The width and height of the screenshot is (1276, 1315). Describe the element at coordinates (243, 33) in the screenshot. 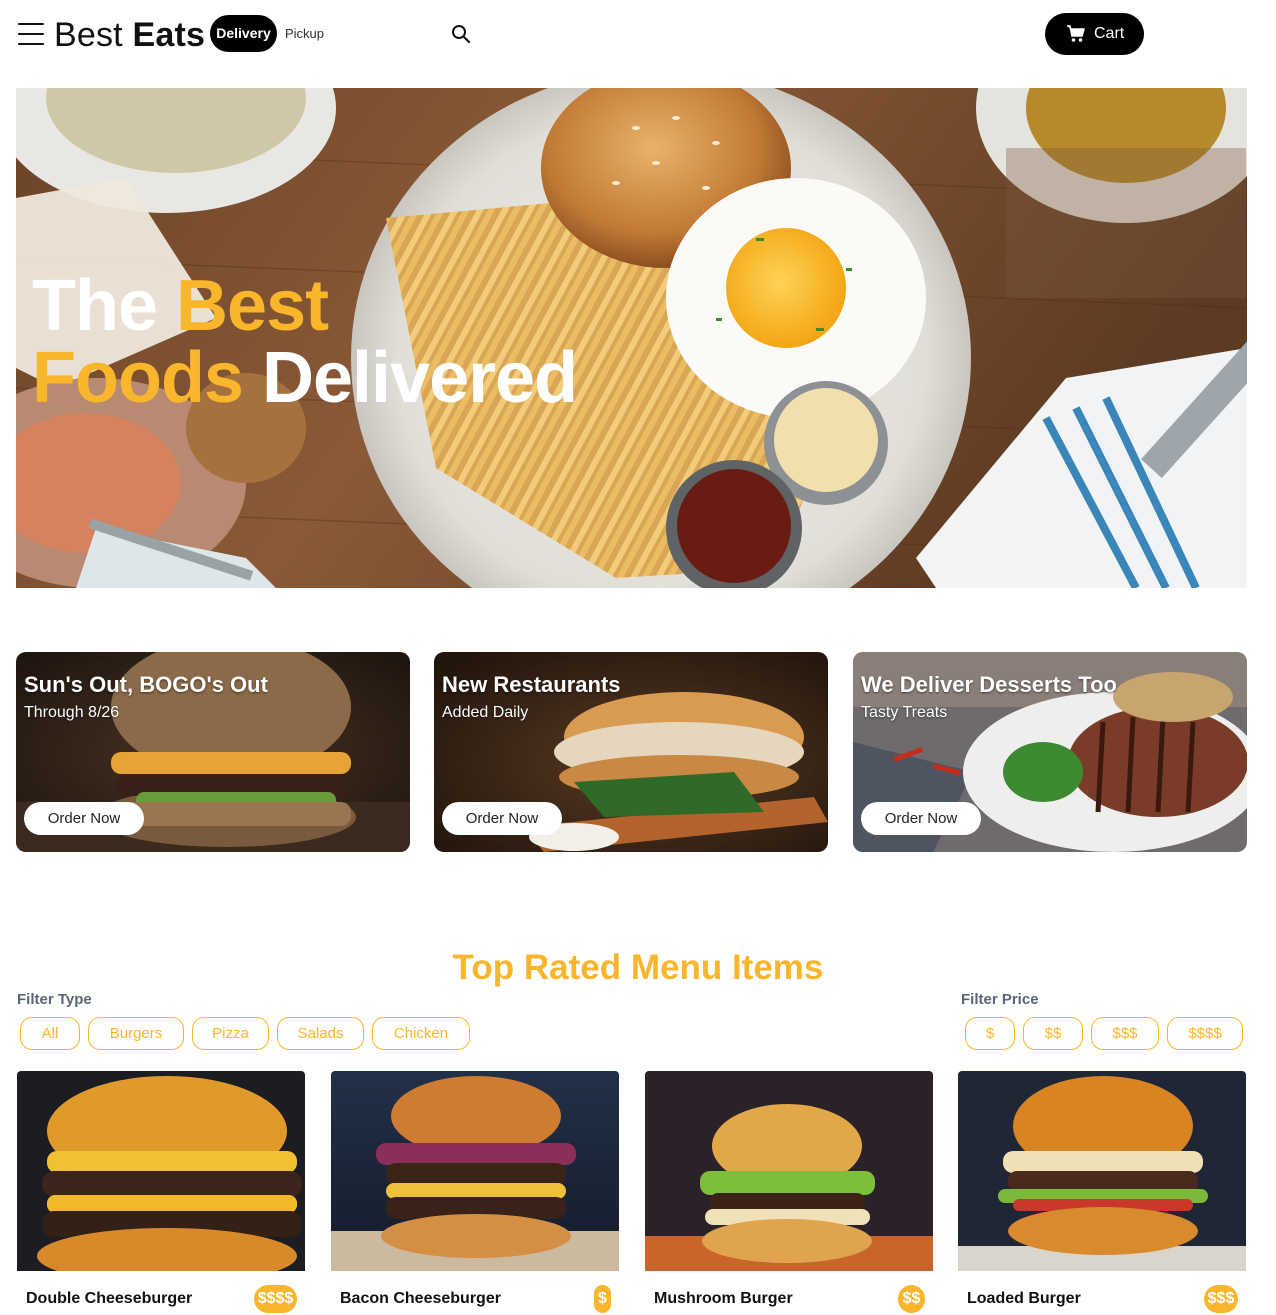

I see `delivery-button: Delivery` at that location.